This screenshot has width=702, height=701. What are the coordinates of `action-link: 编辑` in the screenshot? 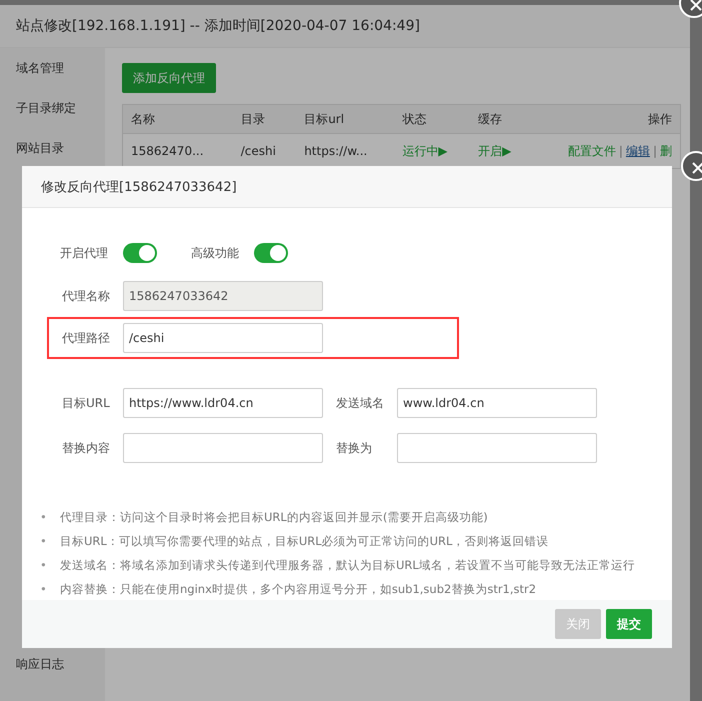 It's located at (638, 151).